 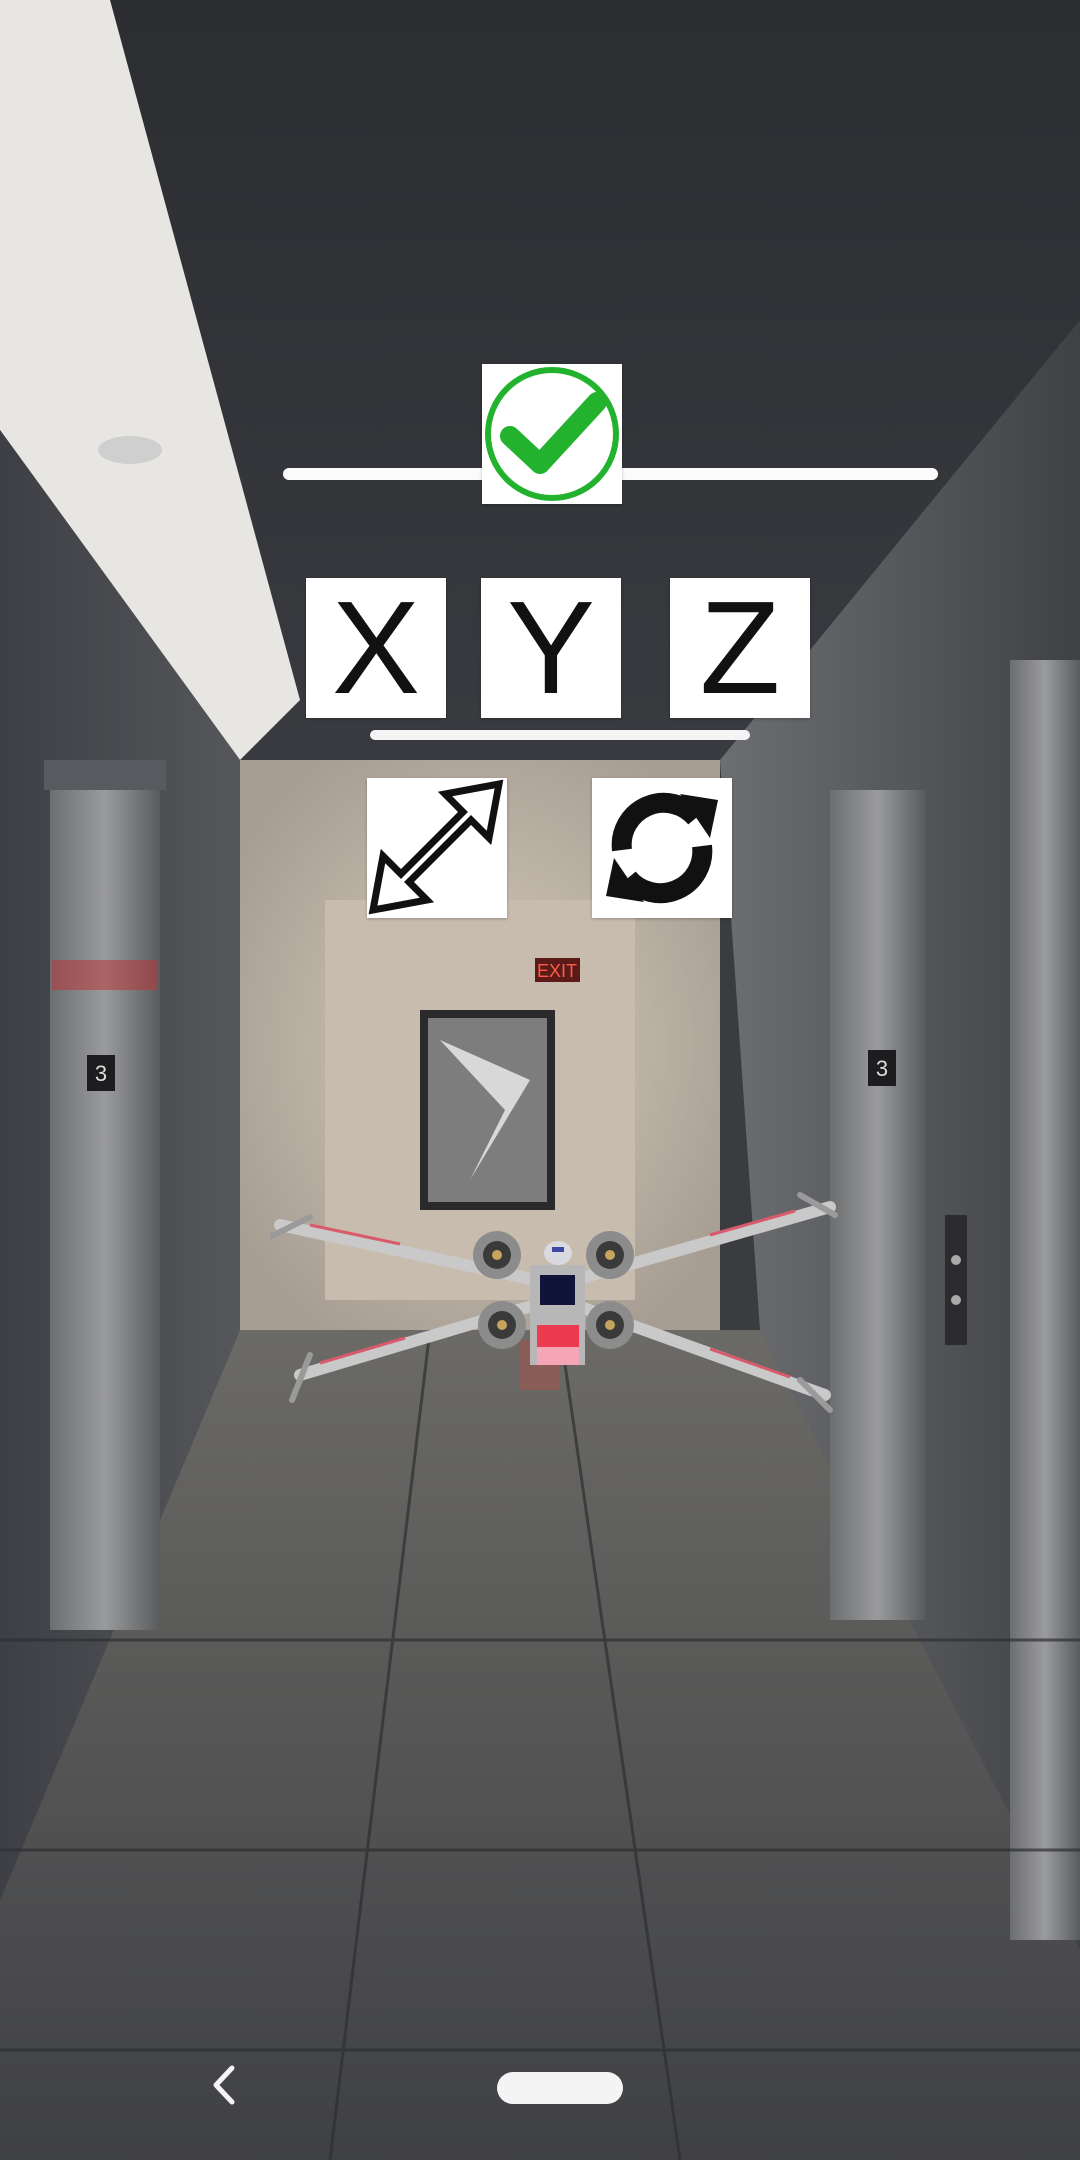 I want to click on resize-diagonal-arrow-icon, so click(x=436, y=847).